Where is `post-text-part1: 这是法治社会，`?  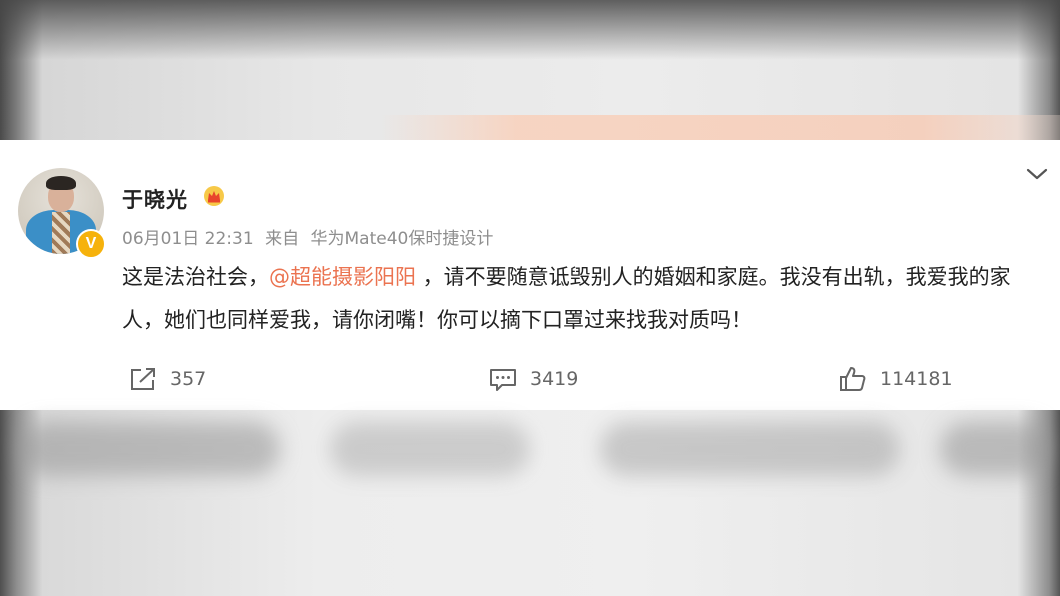 post-text-part1: 这是法治社会， is located at coordinates (195, 277).